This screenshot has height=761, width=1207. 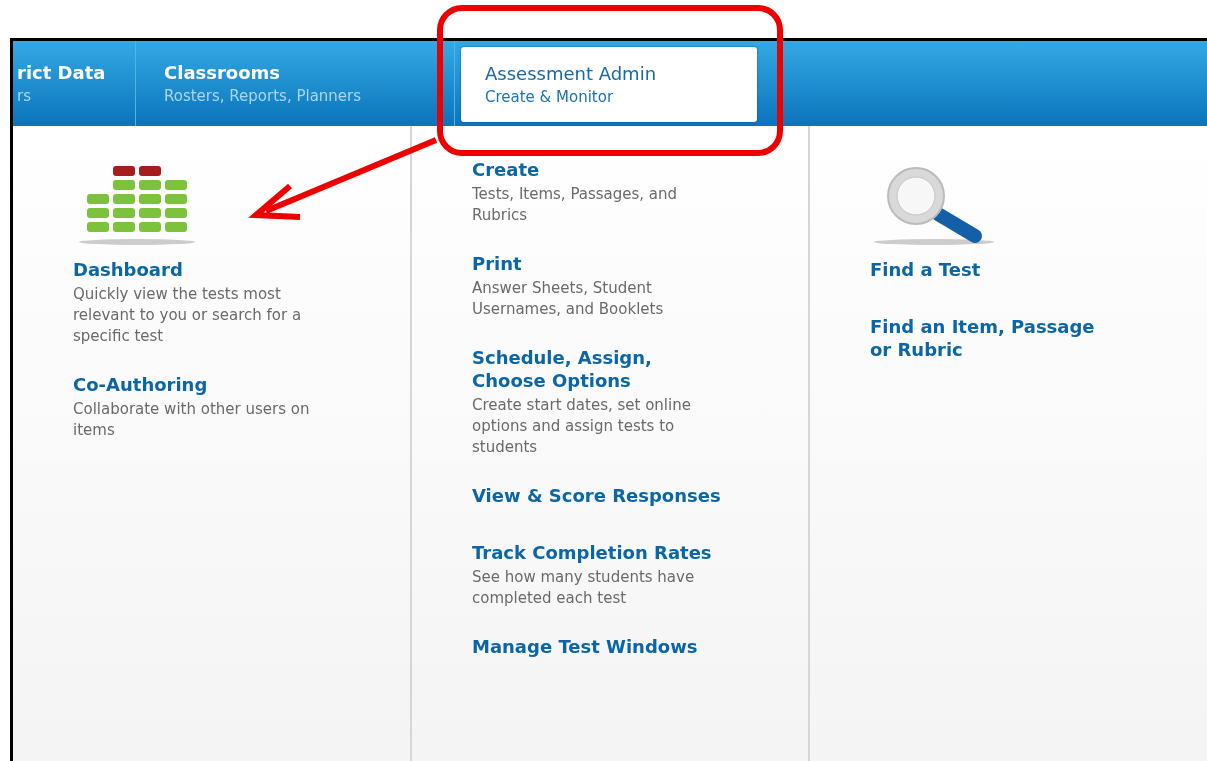 I want to click on menu-description: Create start dates, set online options and assign tests to students, so click(x=582, y=426).